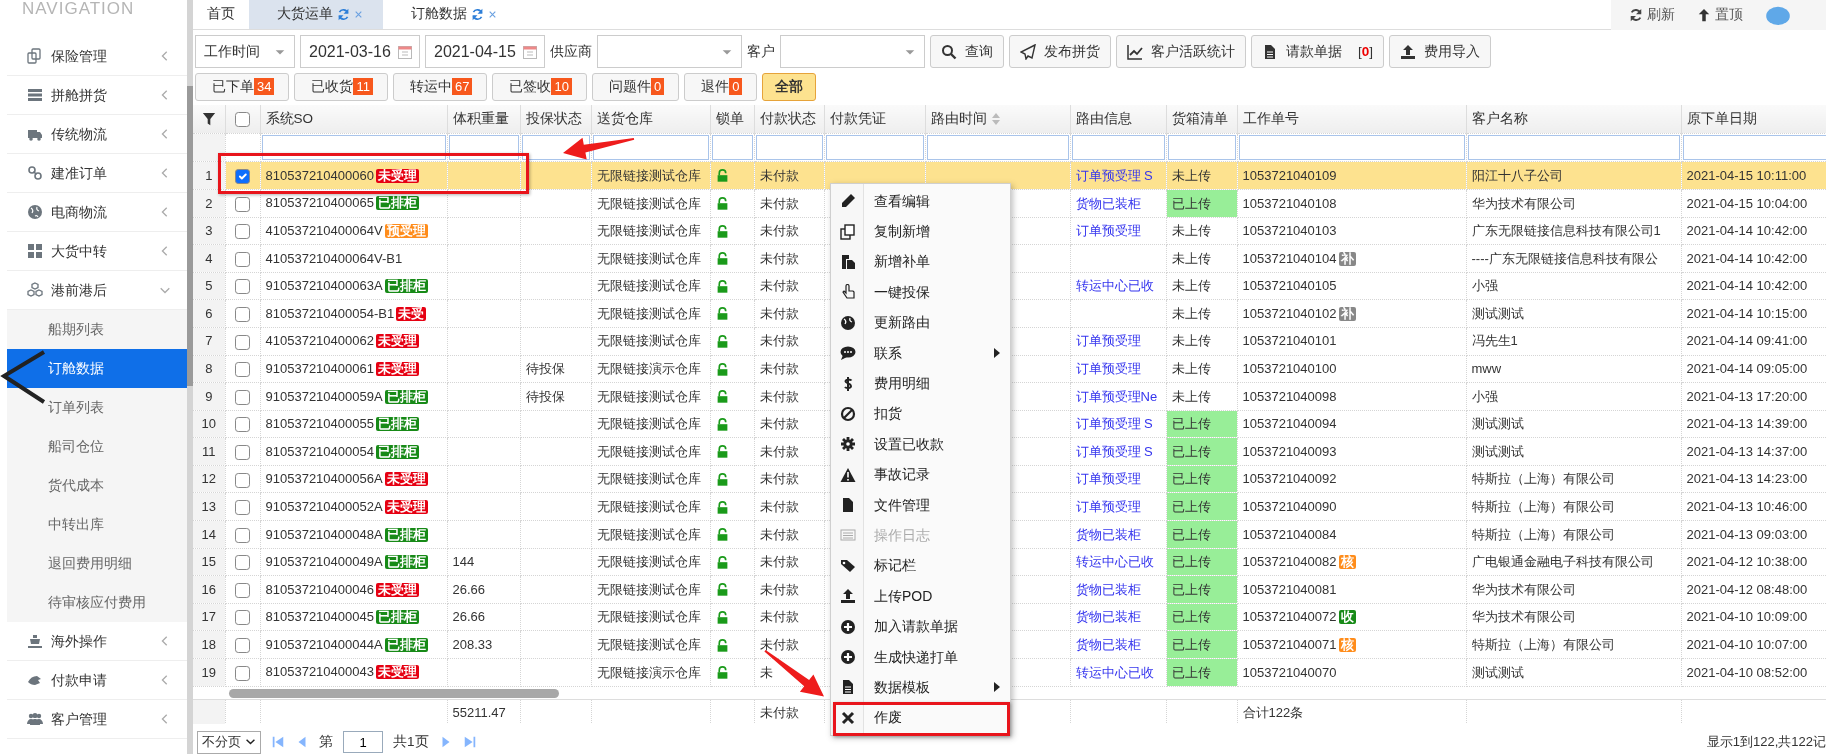 The width and height of the screenshot is (1832, 754). What do you see at coordinates (1440, 52) in the screenshot?
I see `toolbar-button: 费用导入` at bounding box center [1440, 52].